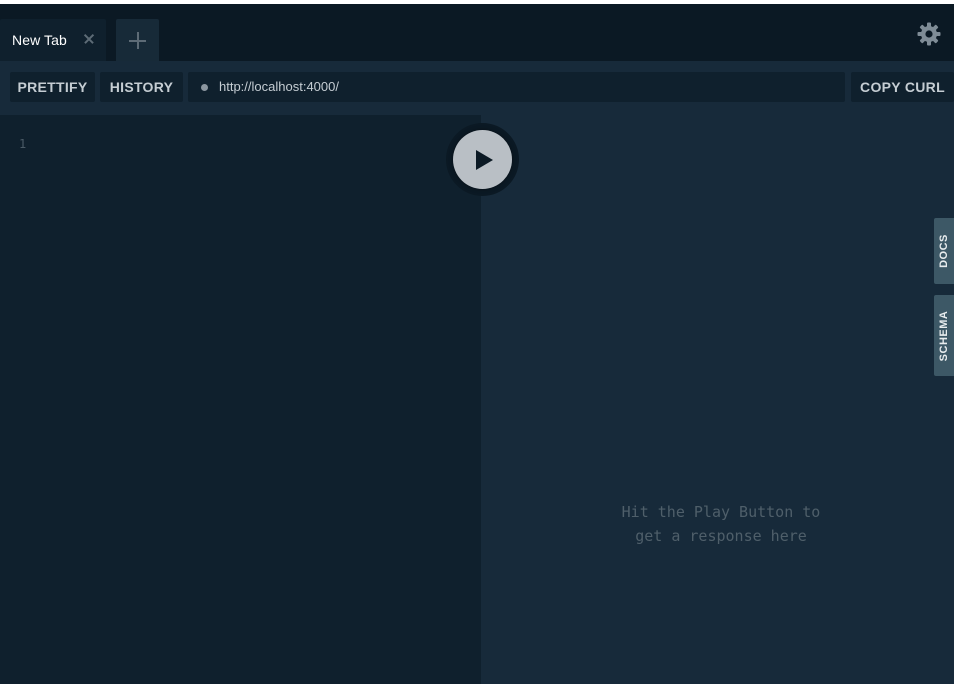 The width and height of the screenshot is (954, 685). What do you see at coordinates (902, 87) in the screenshot?
I see `copy-curl-button: COPY CURL` at bounding box center [902, 87].